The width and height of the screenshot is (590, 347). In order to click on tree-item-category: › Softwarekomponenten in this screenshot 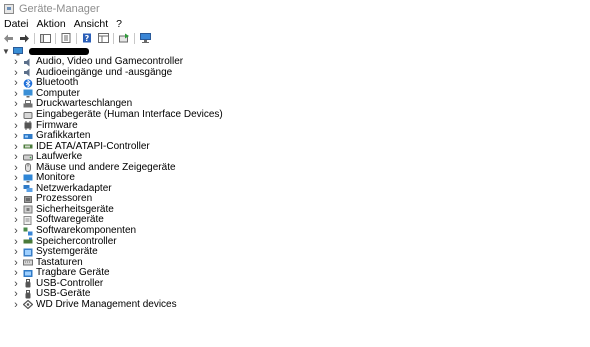, I will do `click(295, 231)`.